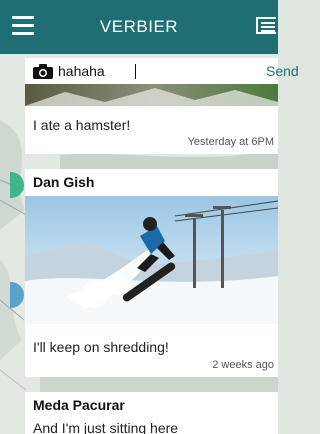 The image size is (320, 434). I want to click on post-author: Dan Gish, so click(64, 182).